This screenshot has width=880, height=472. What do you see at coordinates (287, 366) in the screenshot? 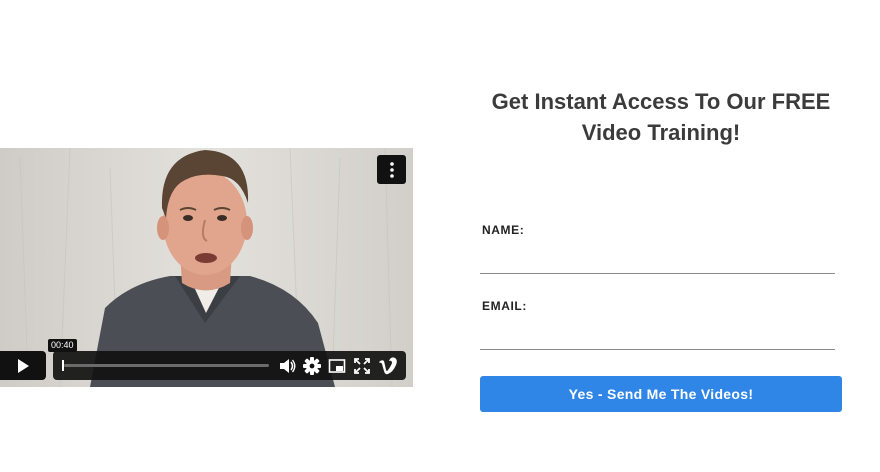
I see `volume-icon` at bounding box center [287, 366].